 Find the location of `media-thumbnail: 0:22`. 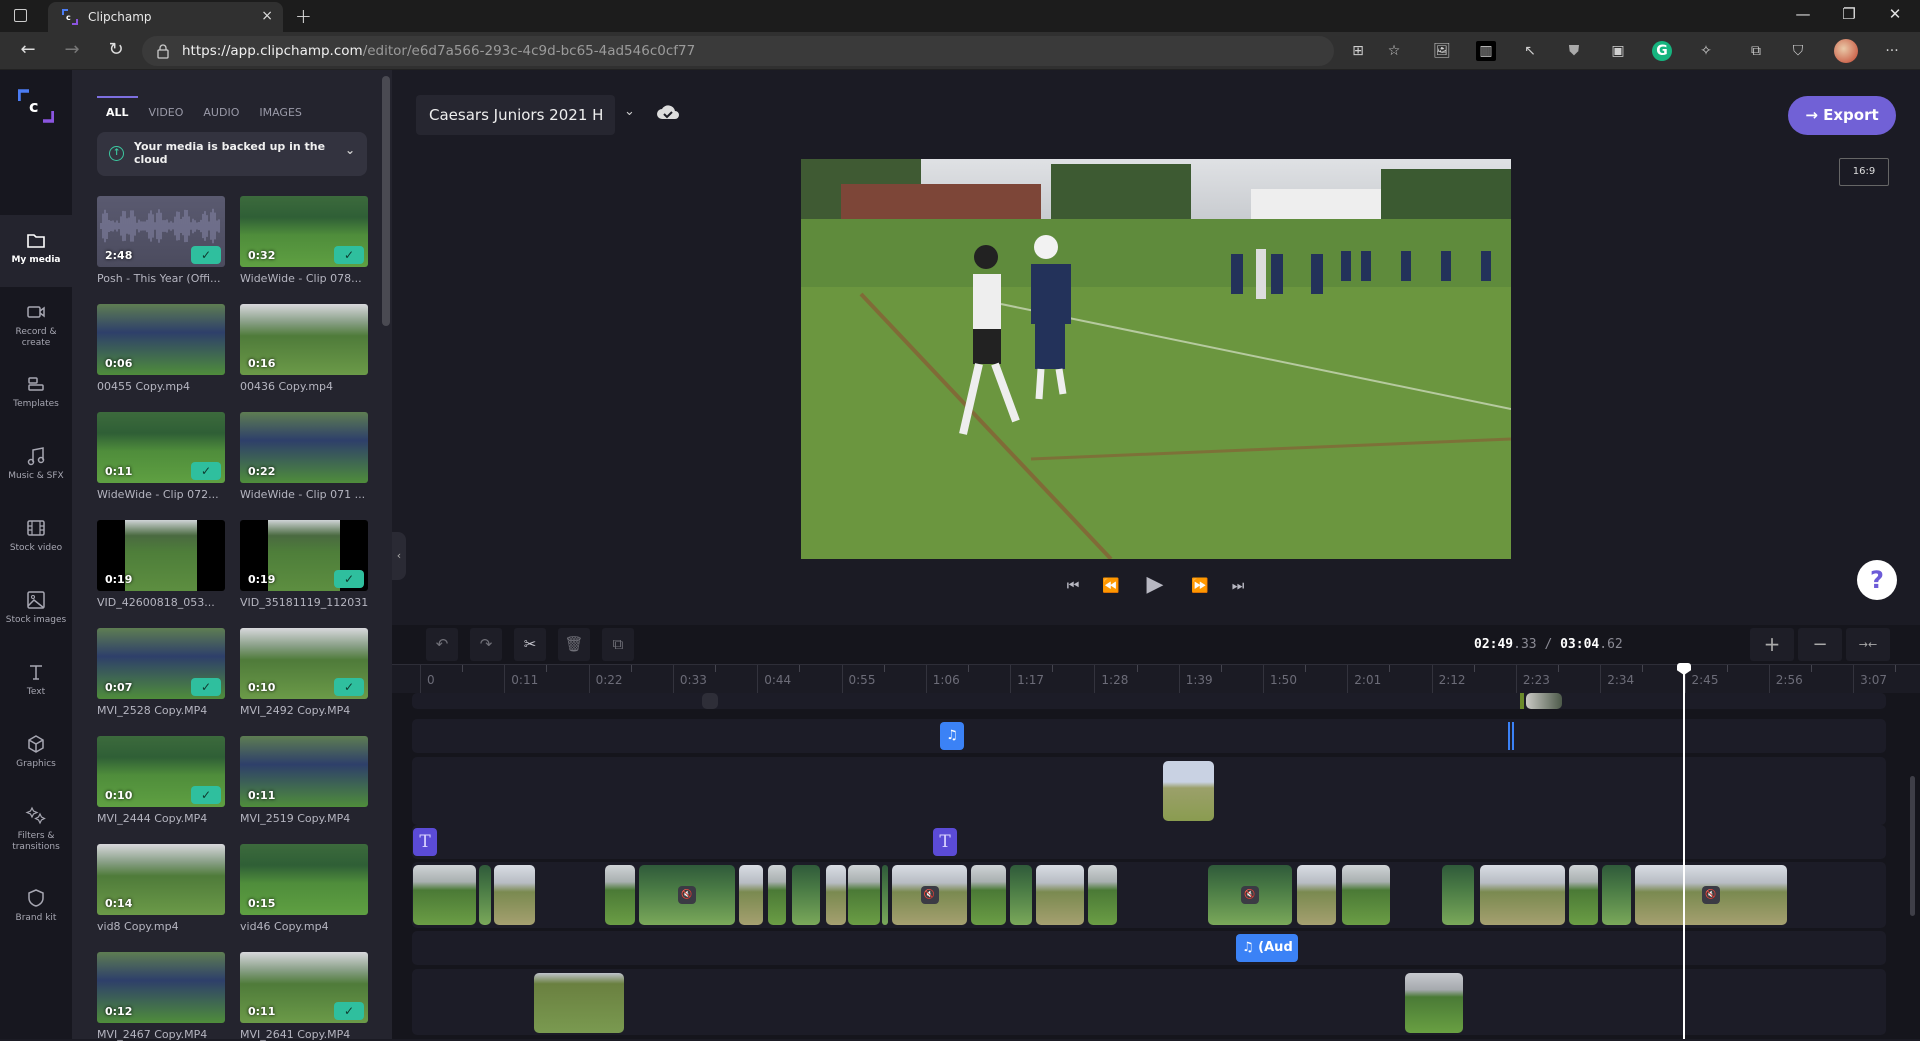

media-thumbnail: 0:22 is located at coordinates (304, 447).